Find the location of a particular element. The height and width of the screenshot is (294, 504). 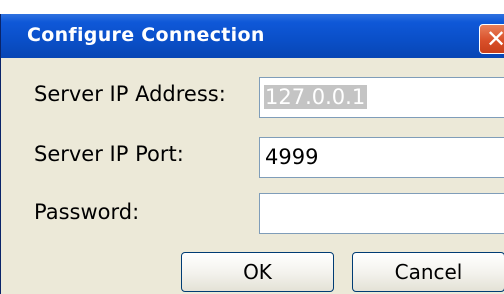

server-port-field: 4999 is located at coordinates (381, 157).